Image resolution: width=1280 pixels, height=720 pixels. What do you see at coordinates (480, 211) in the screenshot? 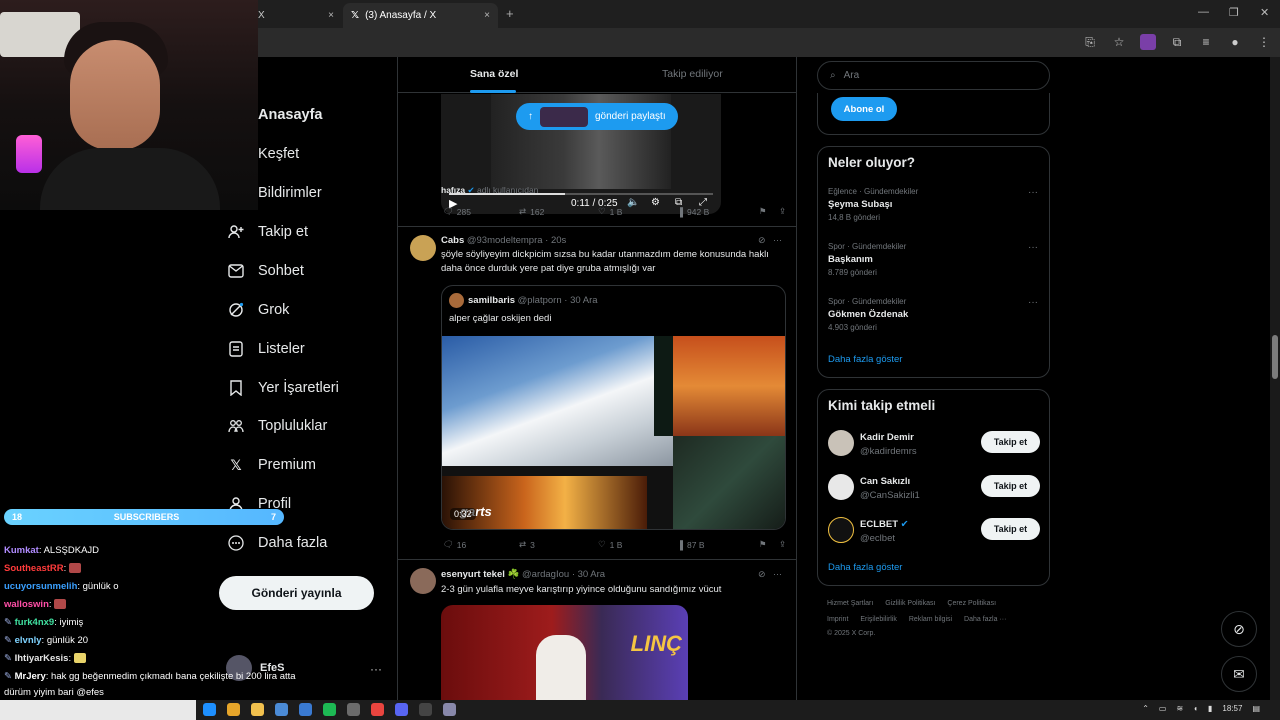
I see `reply-button: 🗨 285` at bounding box center [480, 211].